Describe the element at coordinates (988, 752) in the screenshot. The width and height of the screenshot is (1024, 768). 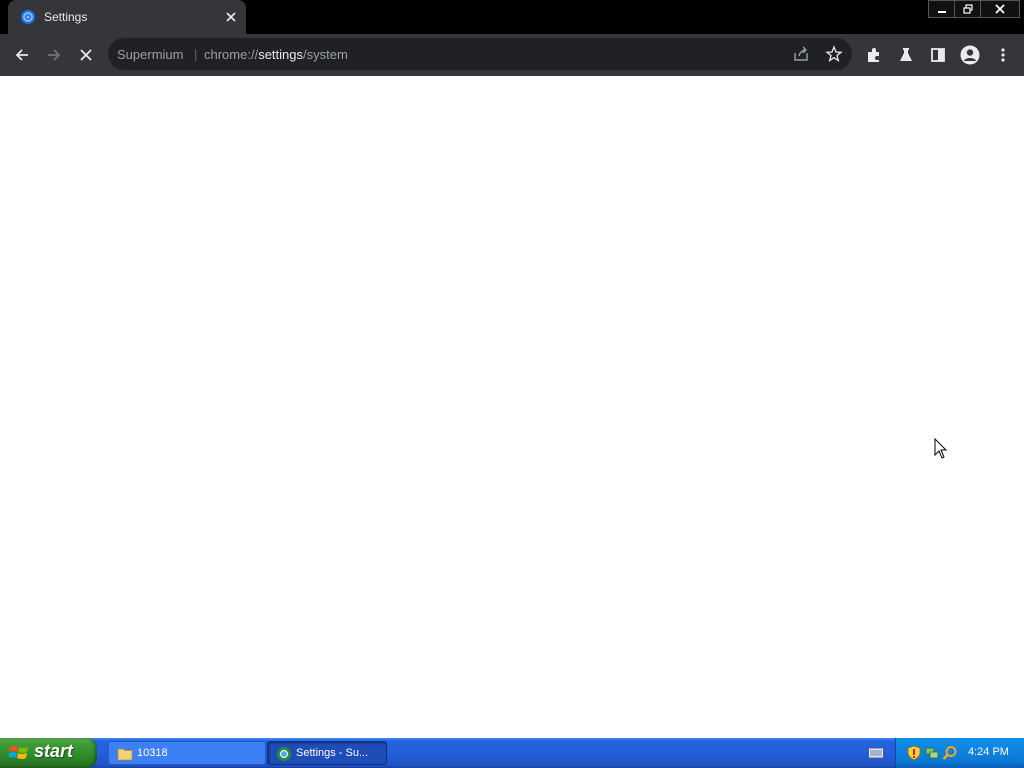
I see `clock: 4:24 PM` at that location.